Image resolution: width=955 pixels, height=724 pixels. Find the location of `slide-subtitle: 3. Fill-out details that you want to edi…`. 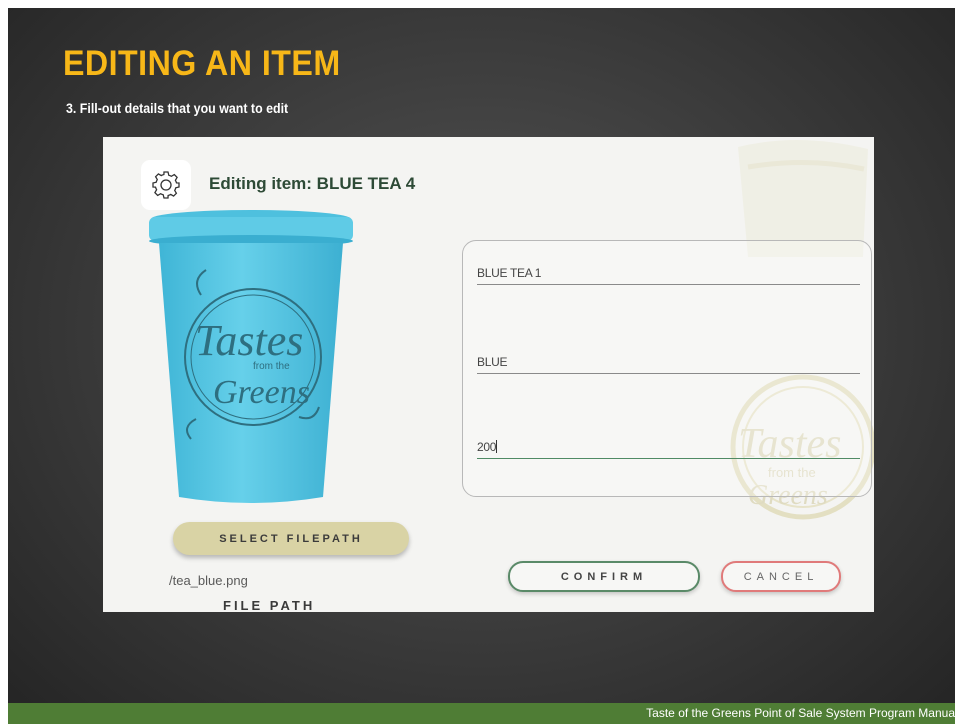

slide-subtitle: 3. Fill-out details that you want to edi… is located at coordinates (177, 108).